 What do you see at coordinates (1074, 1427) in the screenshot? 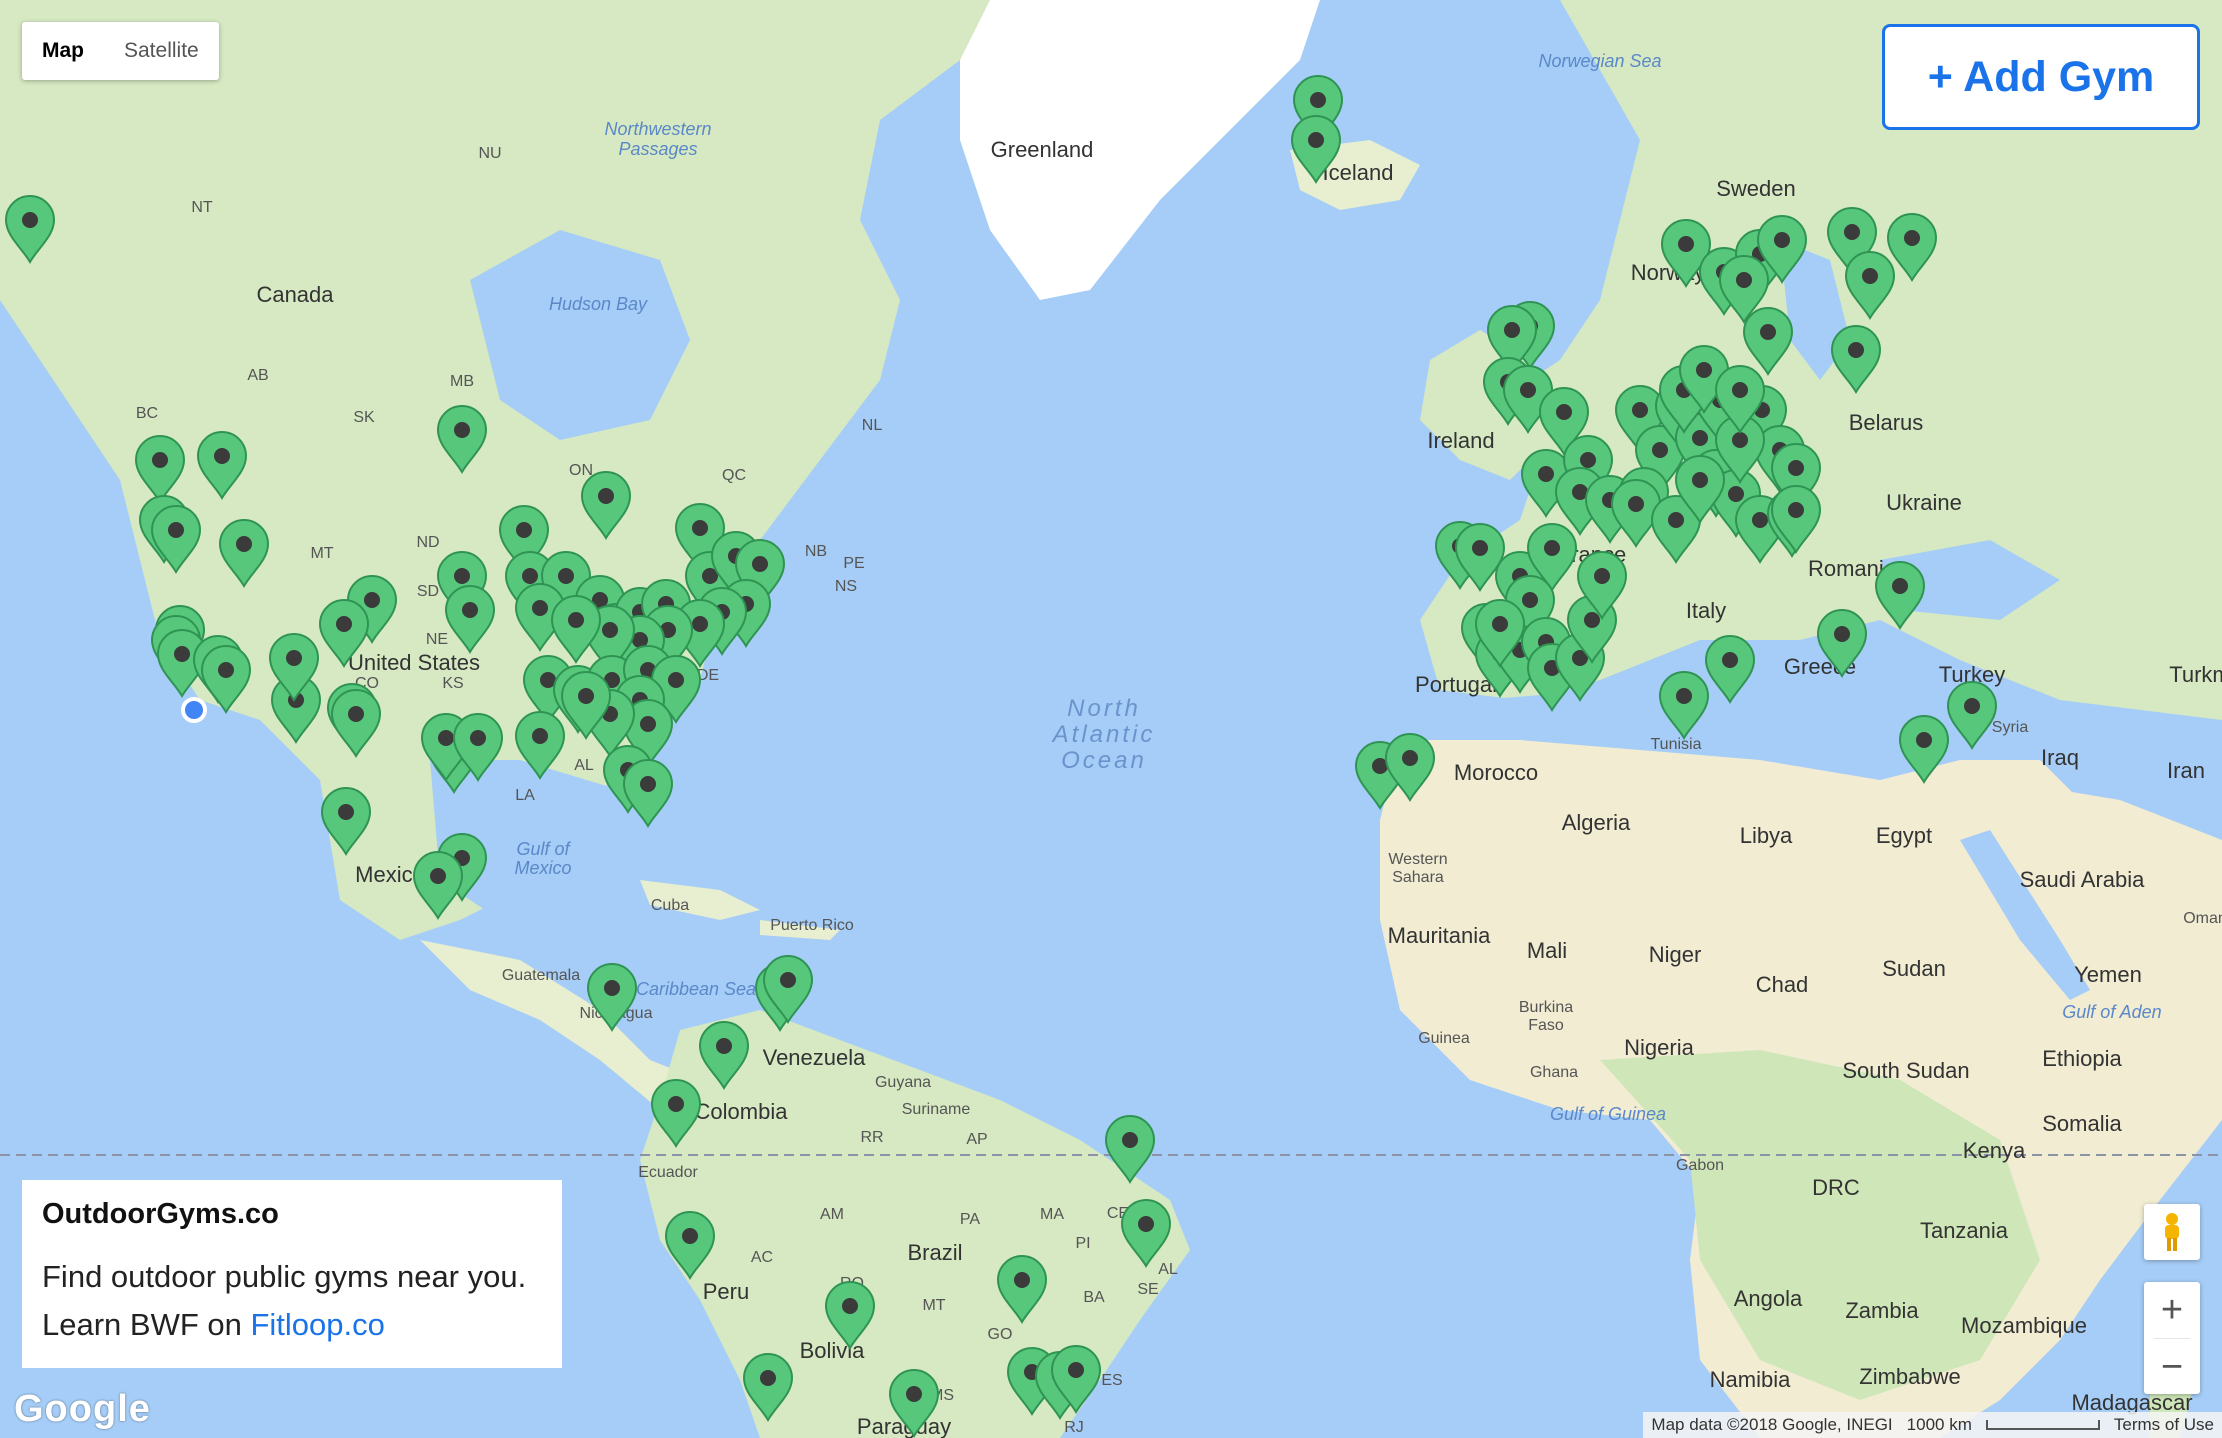
I see `label-rj: RJ` at bounding box center [1074, 1427].